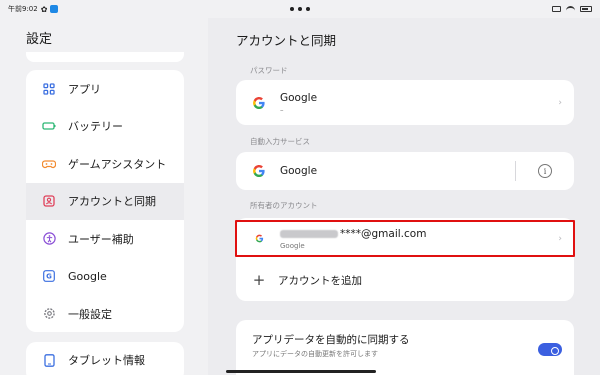  Describe the element at coordinates (280, 141) in the screenshot. I see `section-label-autofill: 自動入力サービス` at that location.